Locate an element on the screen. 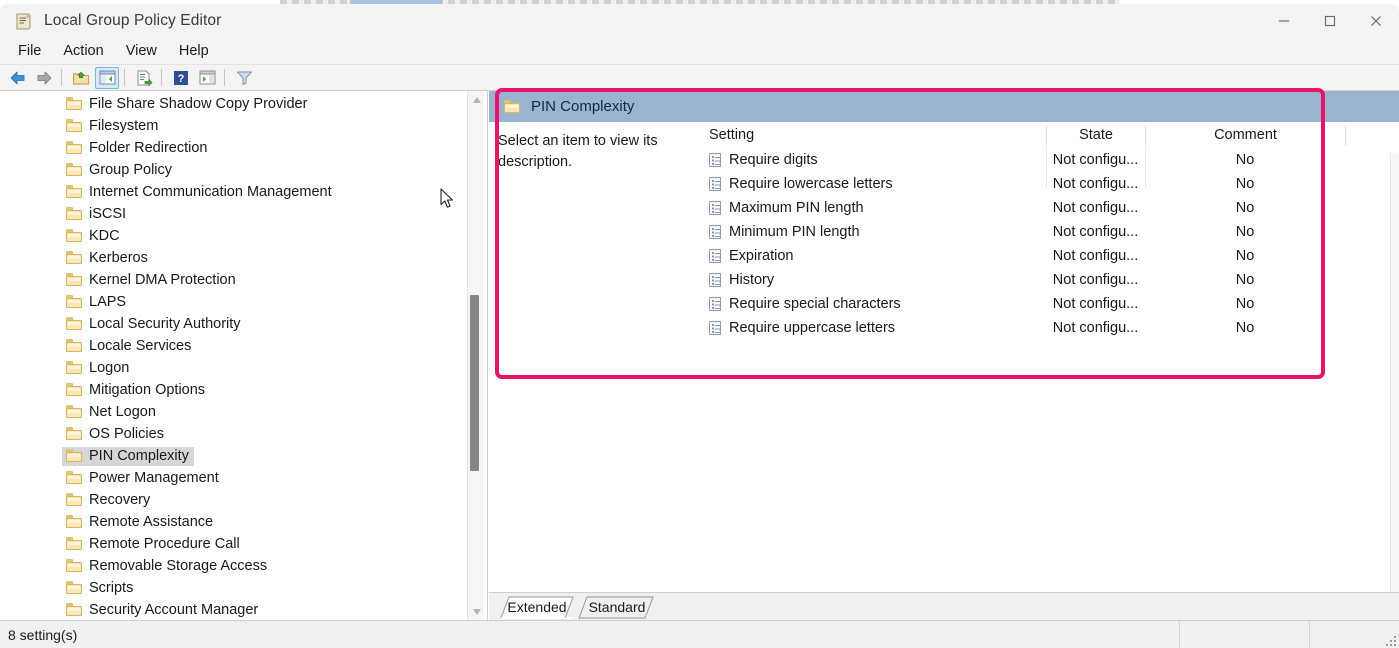  close-button is located at coordinates (1376, 21).